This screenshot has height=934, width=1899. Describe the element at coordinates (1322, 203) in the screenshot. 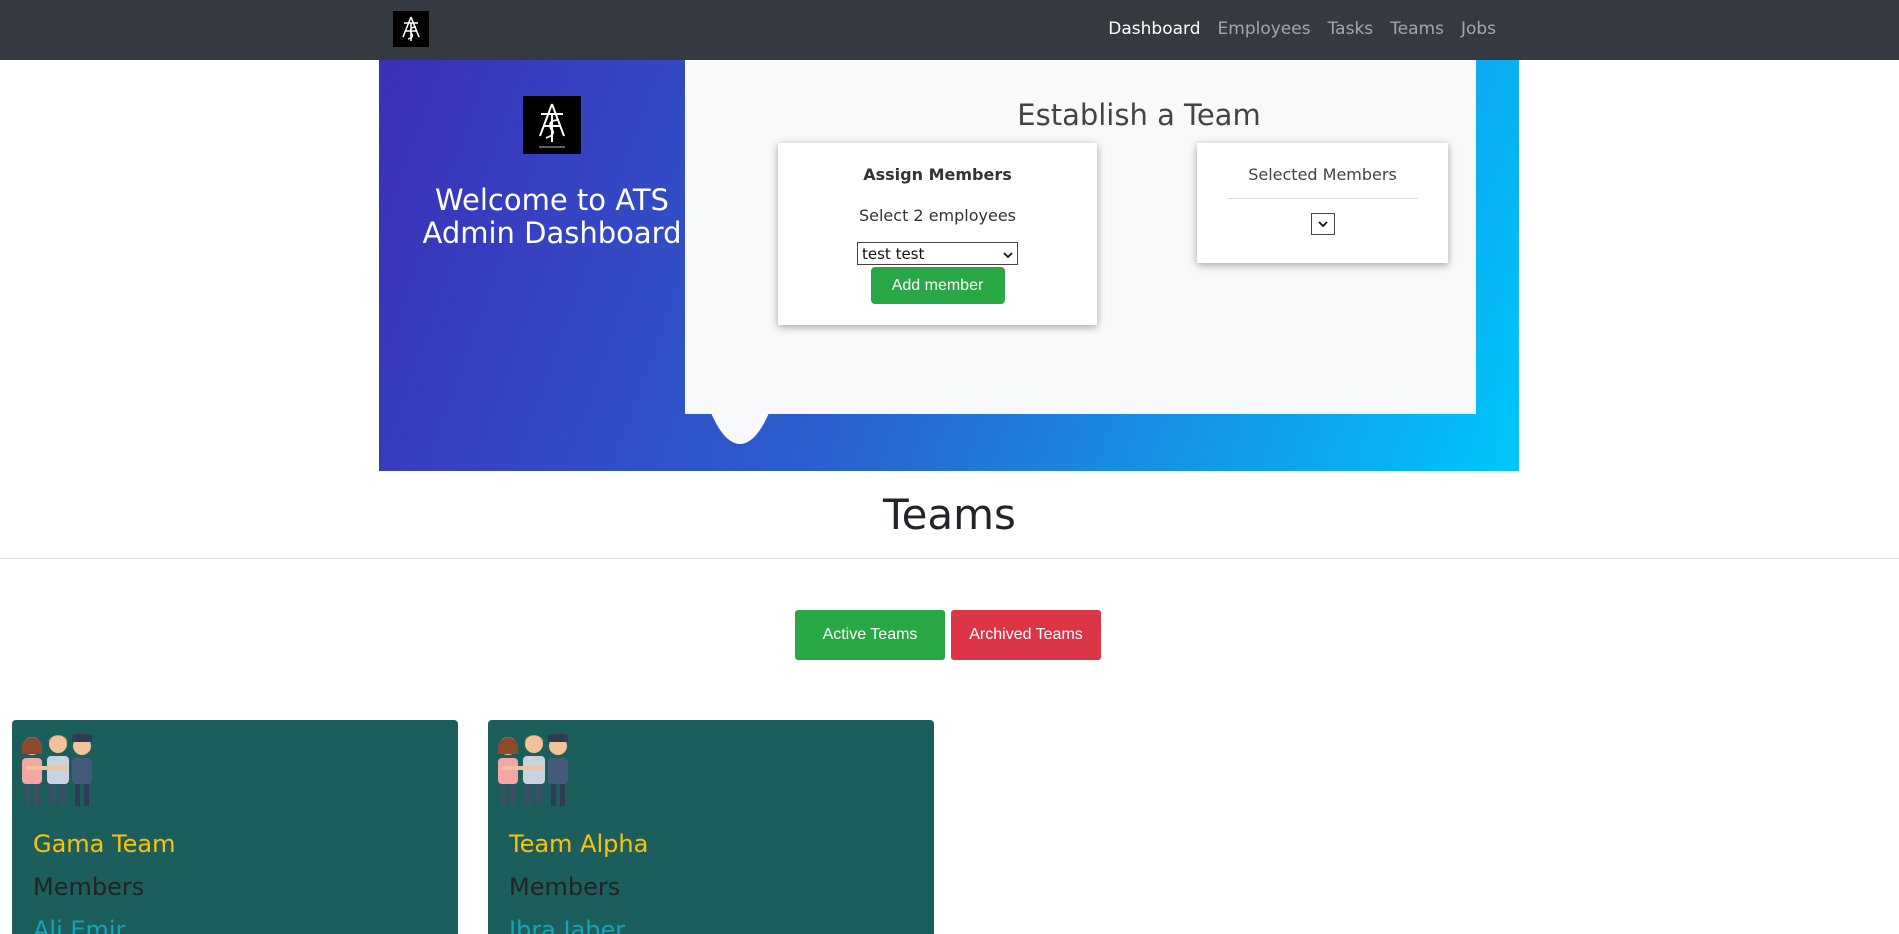

I see `selected-members-card: Selected Members` at that location.